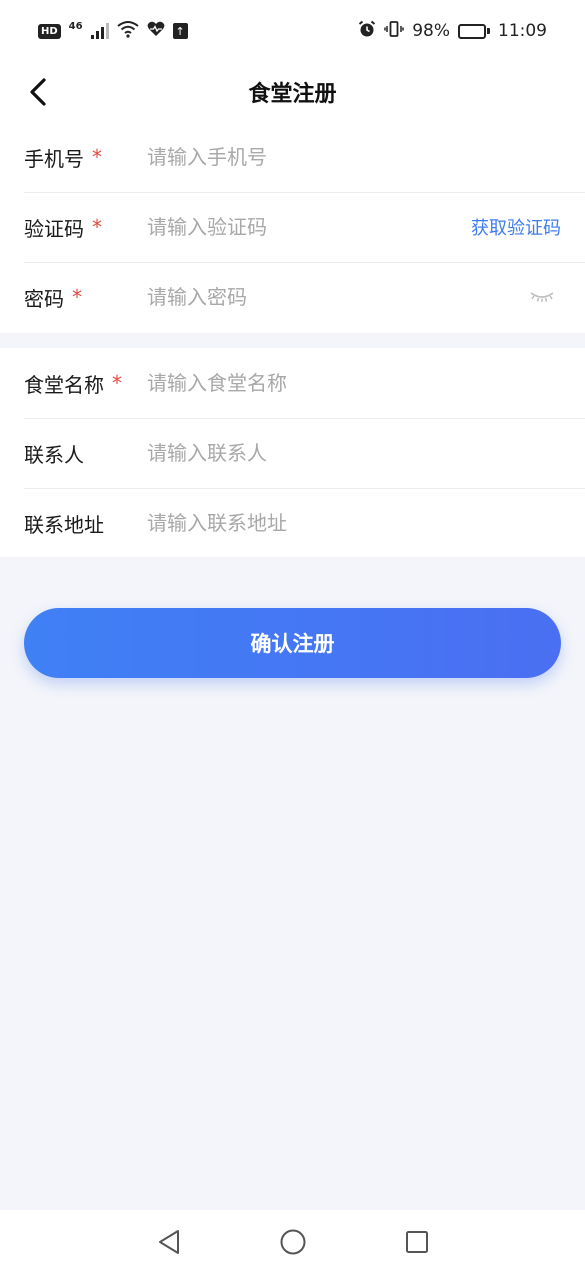  Describe the element at coordinates (64, 384) in the screenshot. I see `canteen-name-label-text: 食堂名称` at that location.